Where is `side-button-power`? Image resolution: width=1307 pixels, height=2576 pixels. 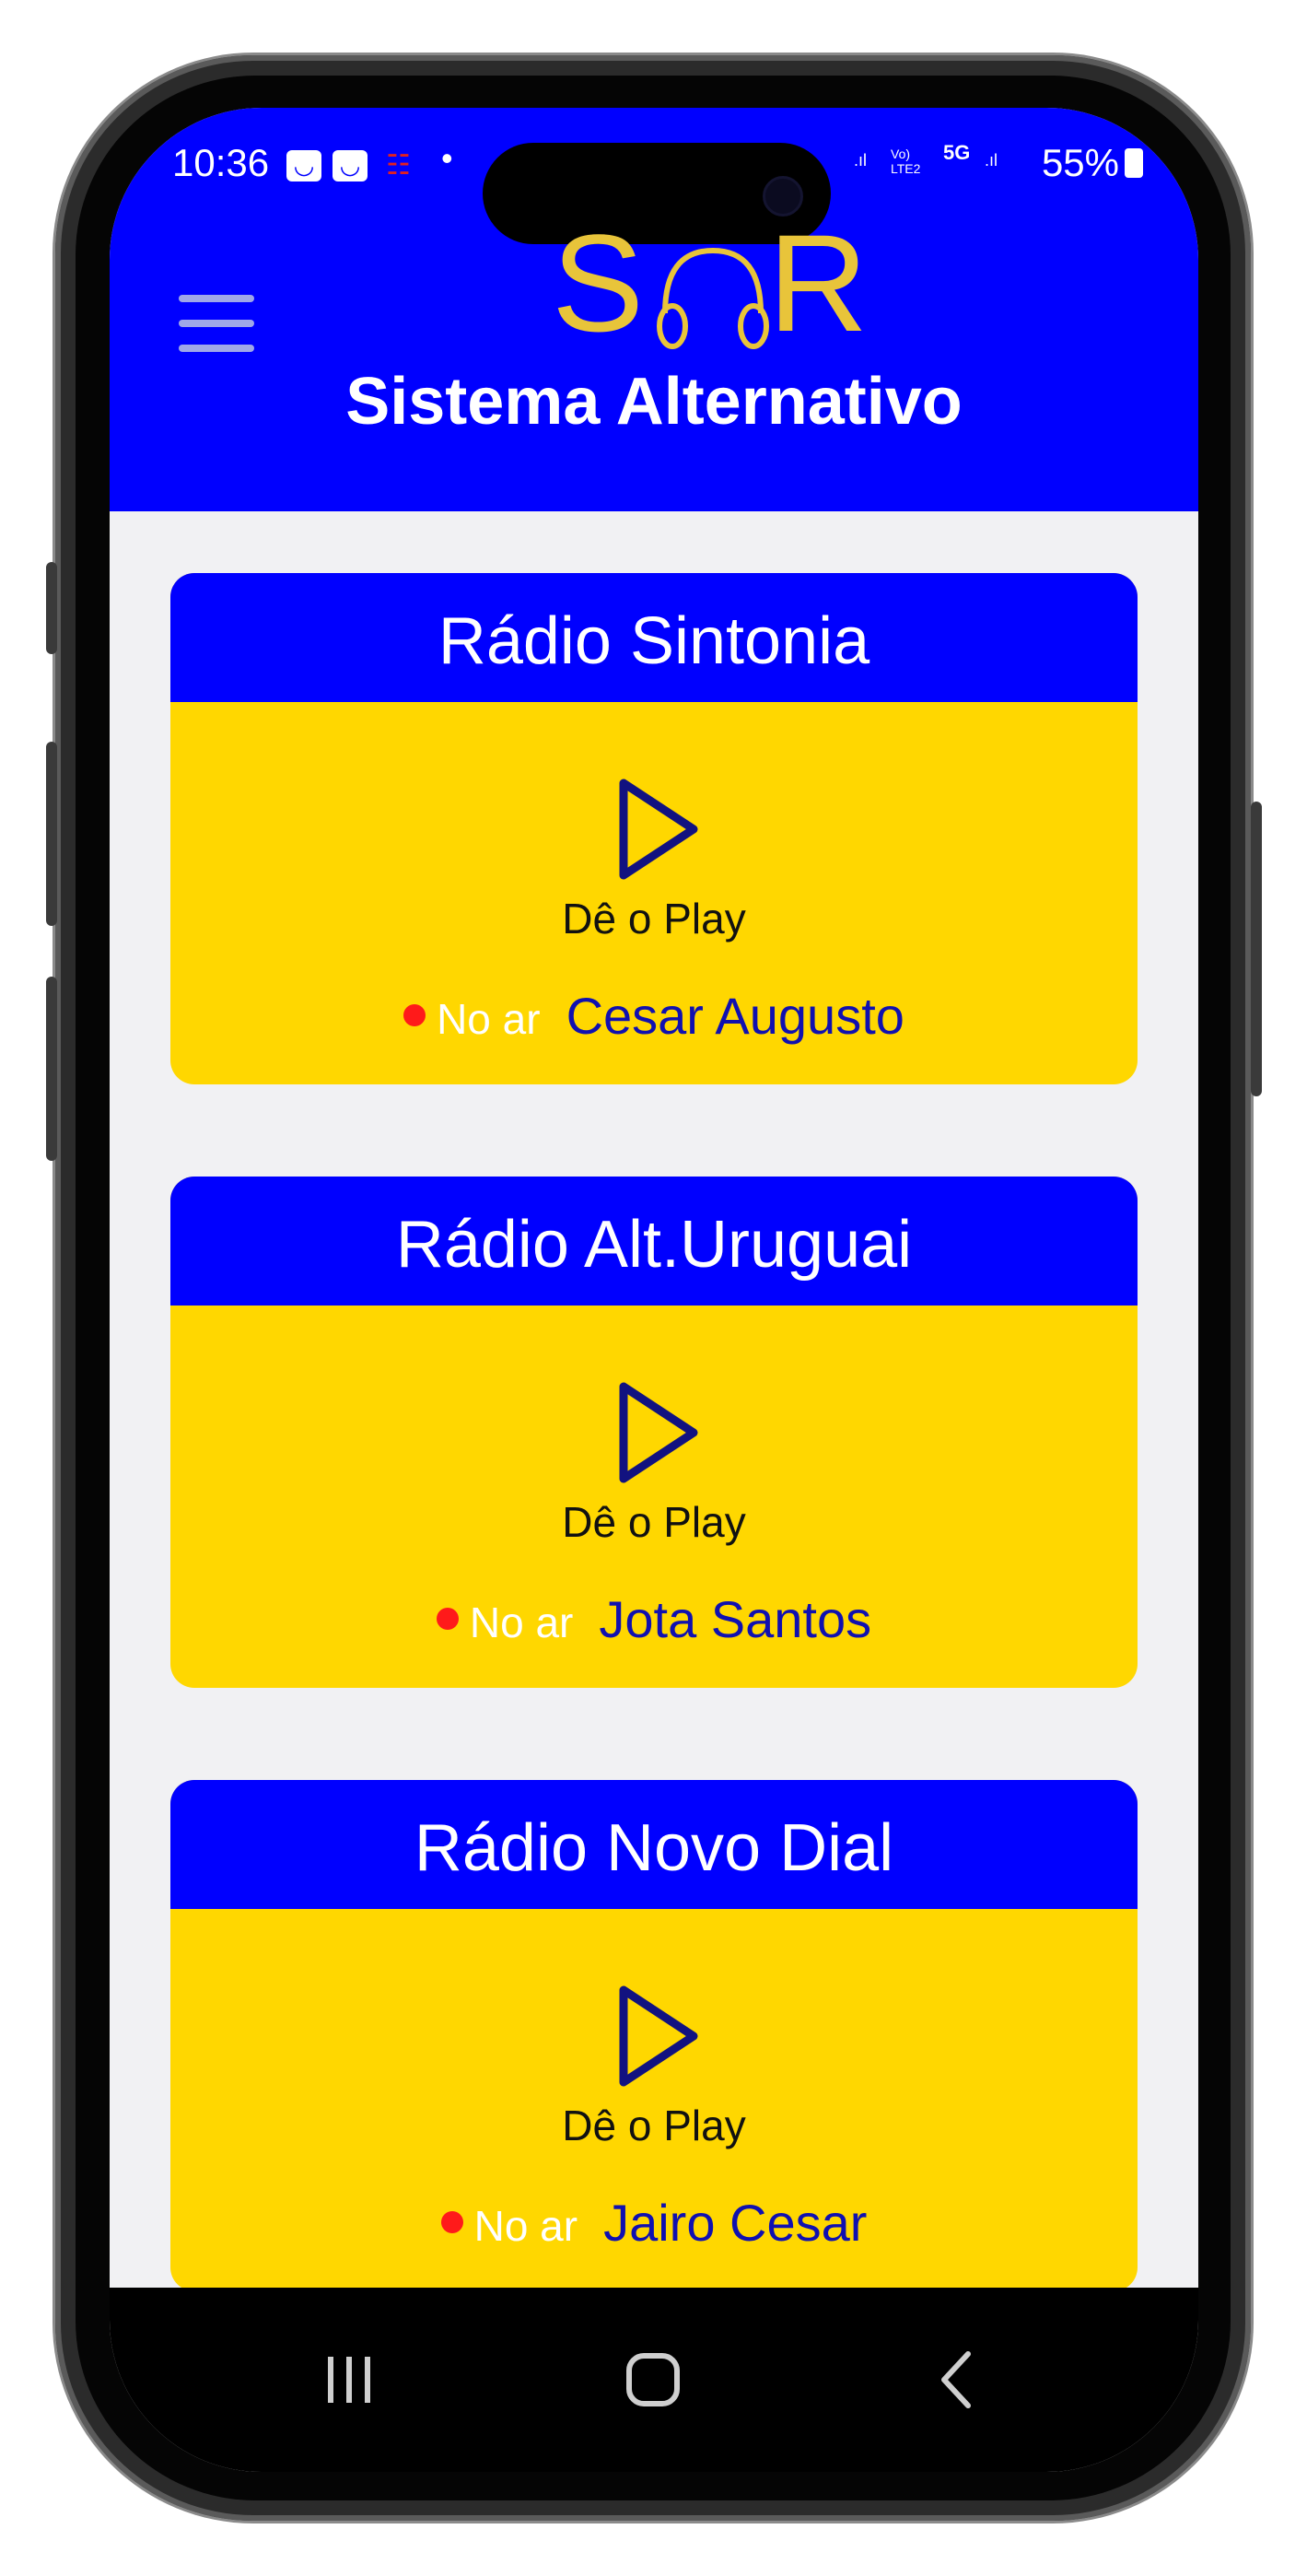
side-button-power is located at coordinates (1257, 949).